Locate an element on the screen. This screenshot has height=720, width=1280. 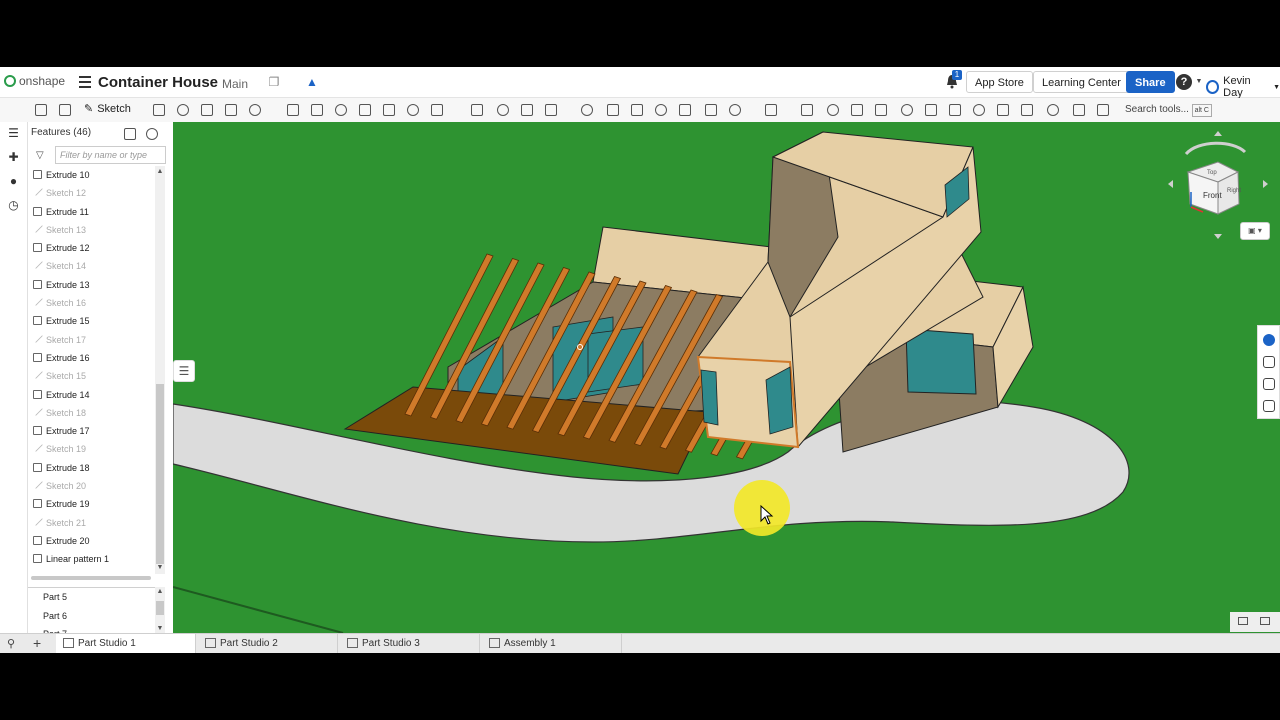
rollback-timer-icon is located at coordinates (152, 134).